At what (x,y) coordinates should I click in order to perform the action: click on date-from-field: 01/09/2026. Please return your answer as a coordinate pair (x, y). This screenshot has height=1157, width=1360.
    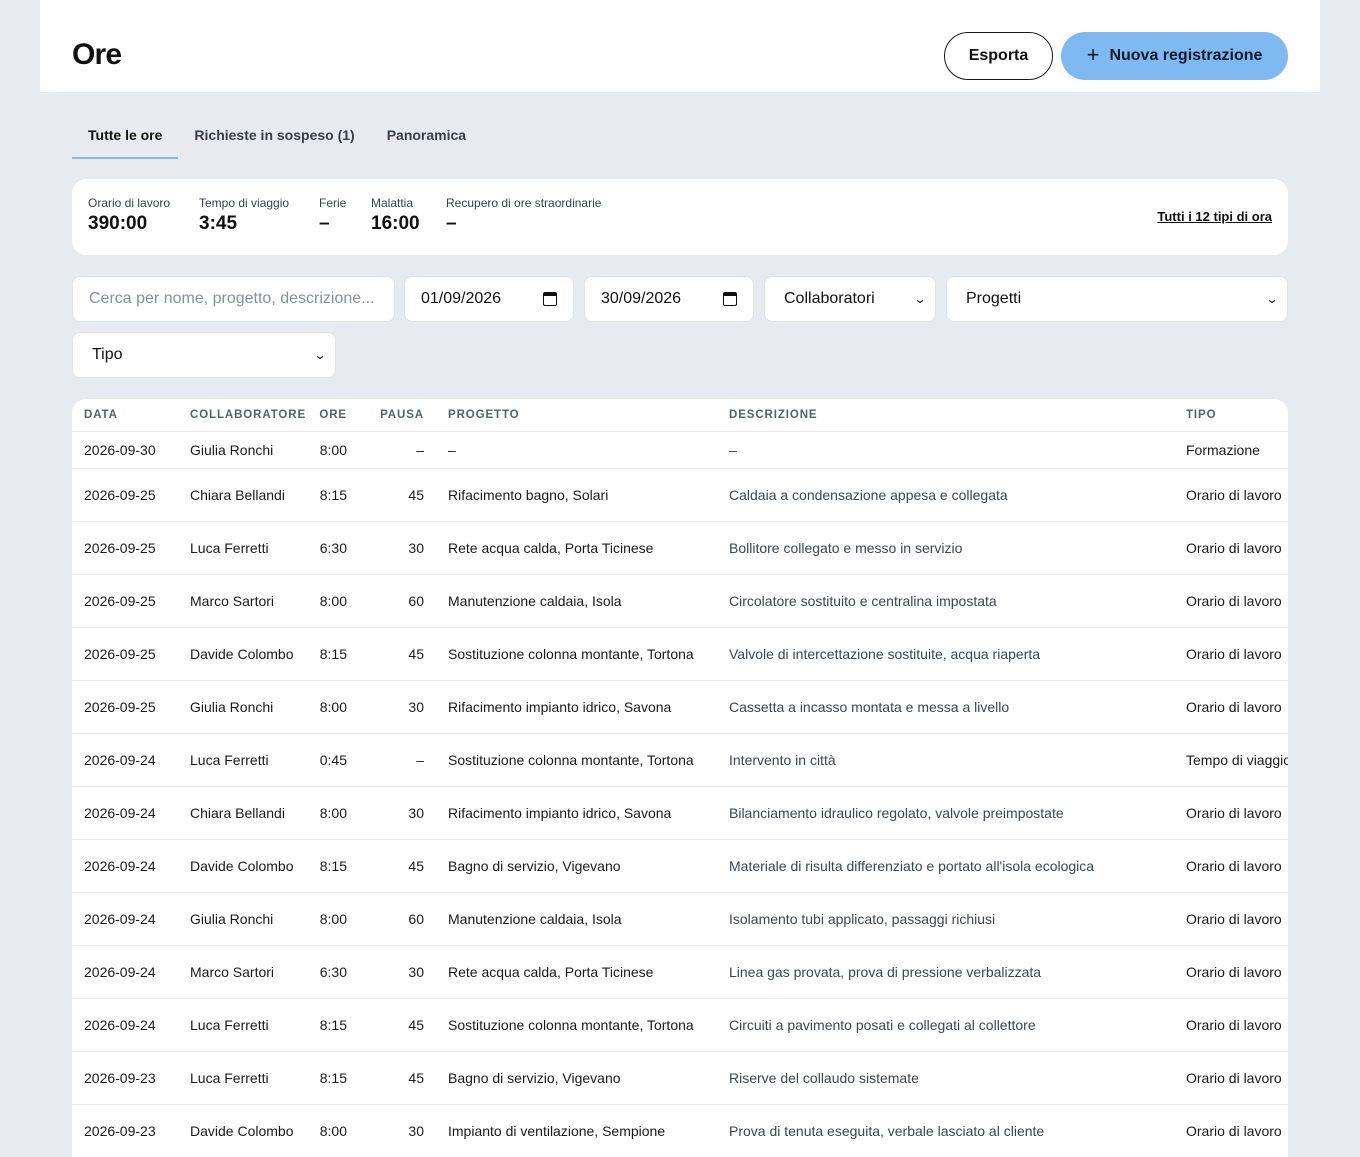
    Looking at the image, I should click on (489, 299).